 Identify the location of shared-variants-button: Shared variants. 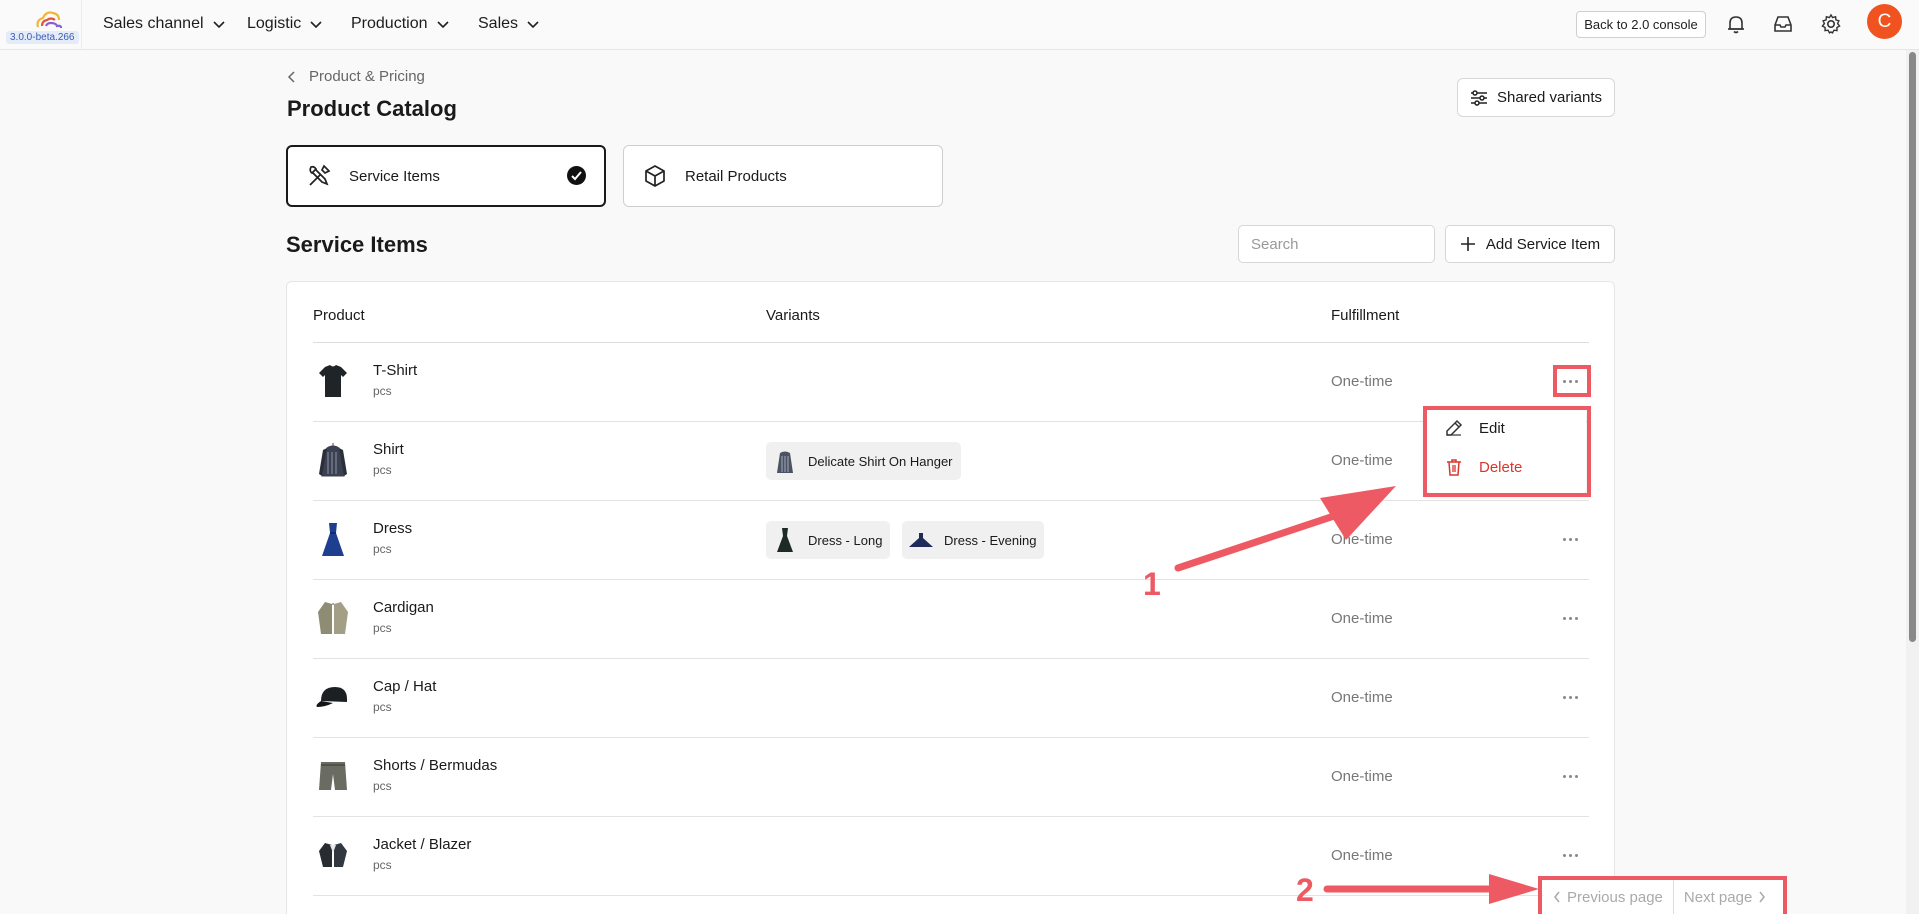
(1536, 97).